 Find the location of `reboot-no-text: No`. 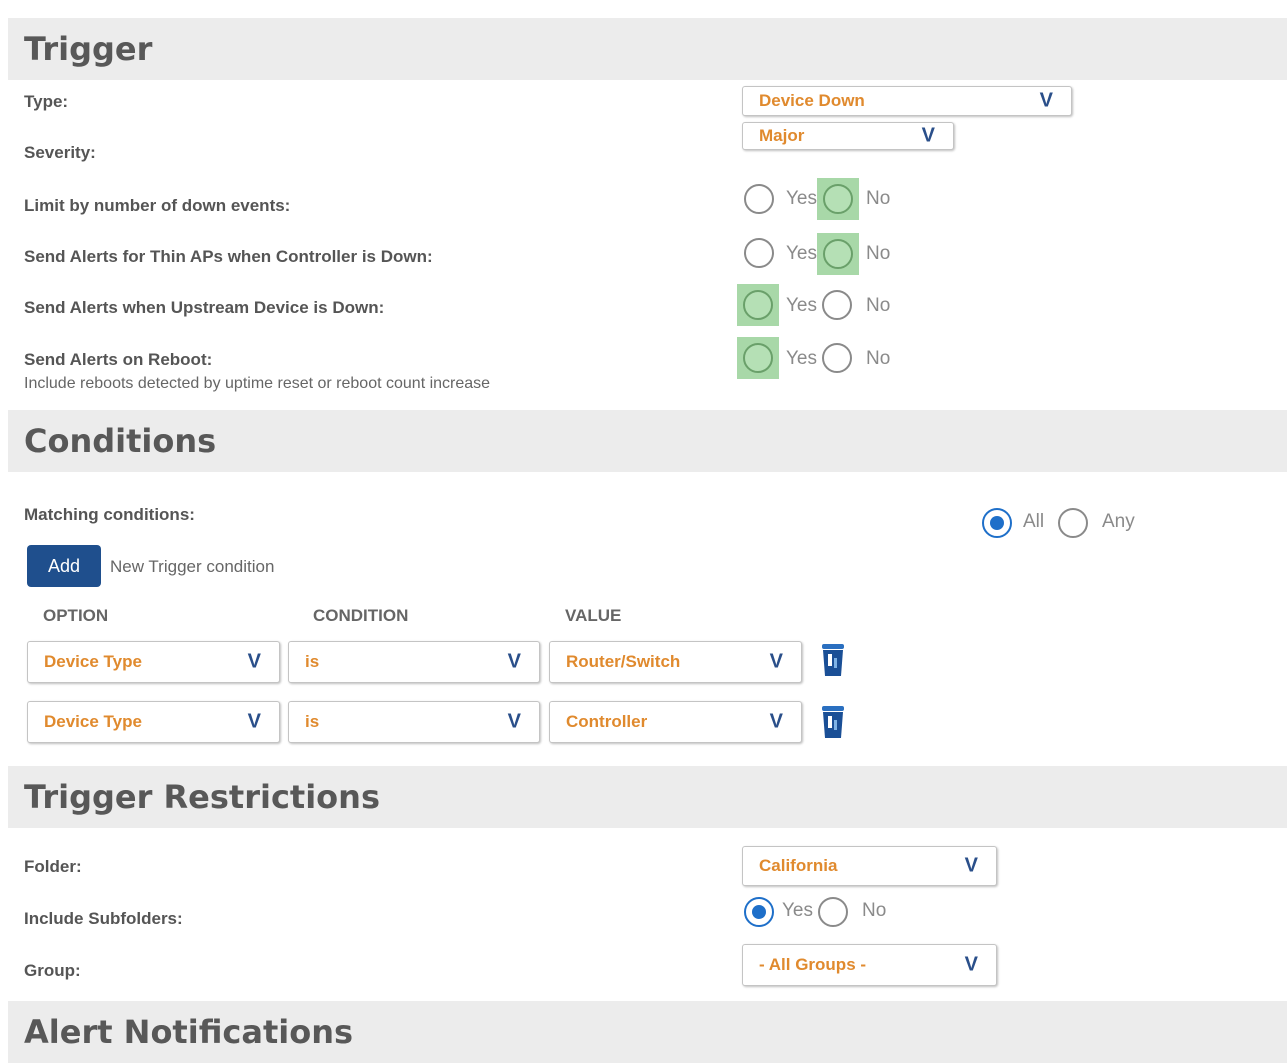

reboot-no-text: No is located at coordinates (878, 358).